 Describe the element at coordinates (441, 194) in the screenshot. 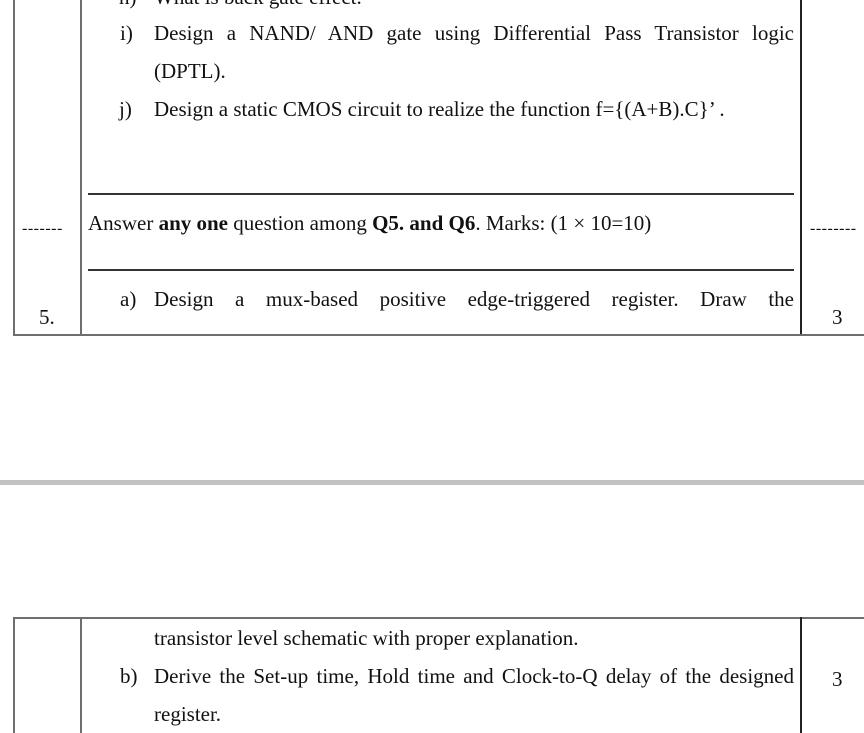

I see `section-rule-top` at that location.